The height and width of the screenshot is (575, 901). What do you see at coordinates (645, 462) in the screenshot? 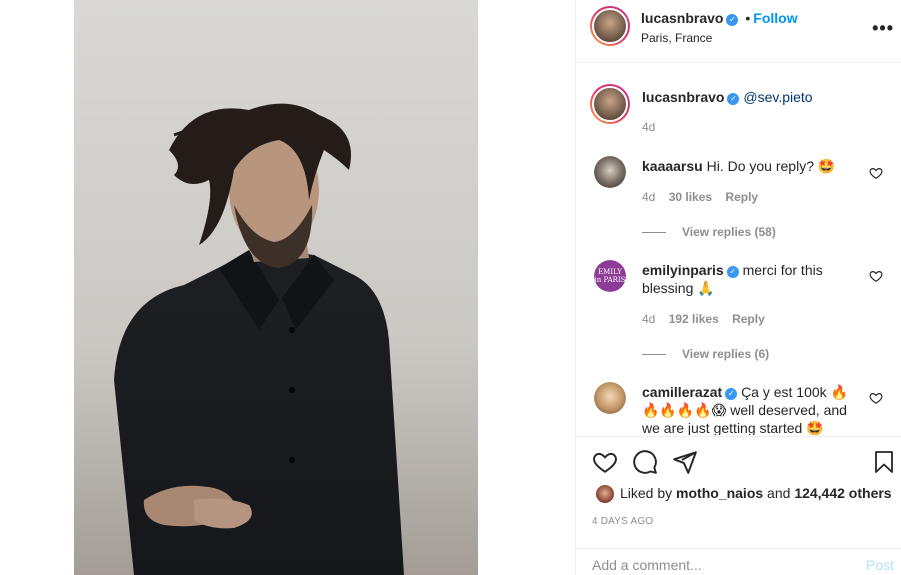
I see `comment-bubble-icon` at bounding box center [645, 462].